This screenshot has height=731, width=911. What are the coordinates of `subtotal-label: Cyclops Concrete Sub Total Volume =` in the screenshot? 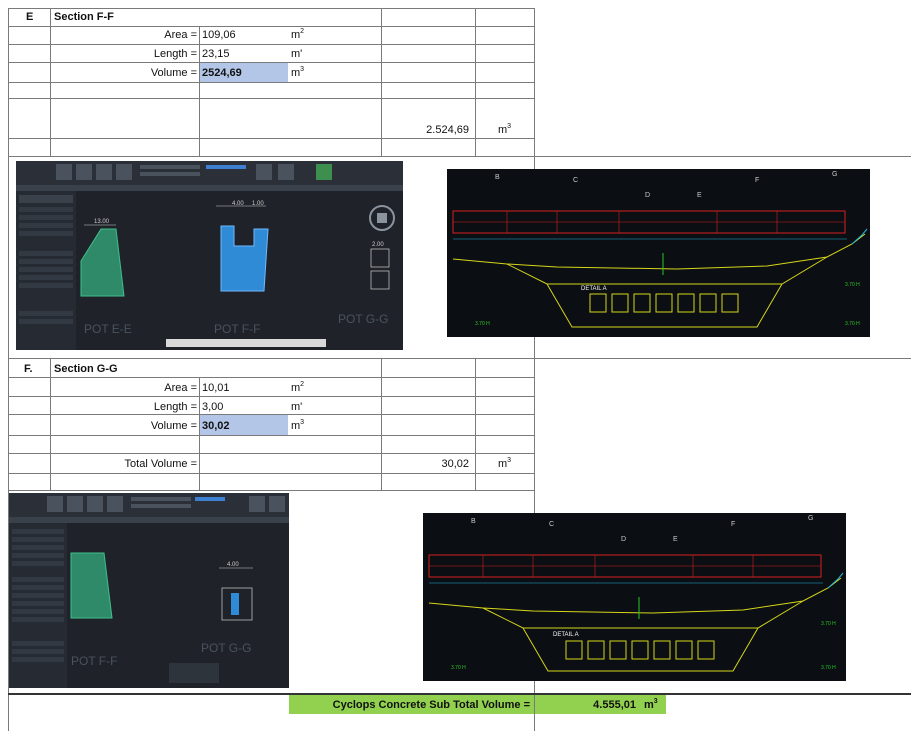 It's located at (431, 705).